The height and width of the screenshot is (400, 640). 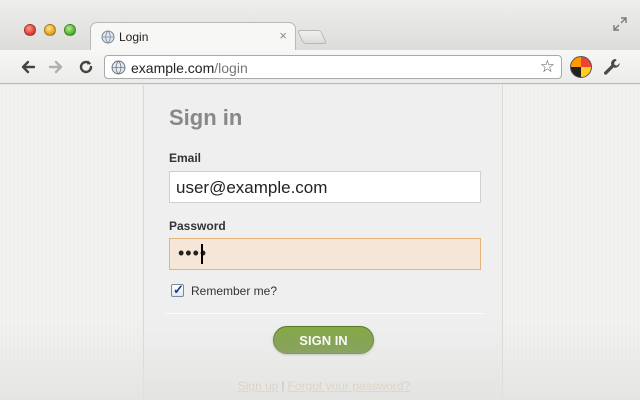 I want to click on back-button, so click(x=28, y=67).